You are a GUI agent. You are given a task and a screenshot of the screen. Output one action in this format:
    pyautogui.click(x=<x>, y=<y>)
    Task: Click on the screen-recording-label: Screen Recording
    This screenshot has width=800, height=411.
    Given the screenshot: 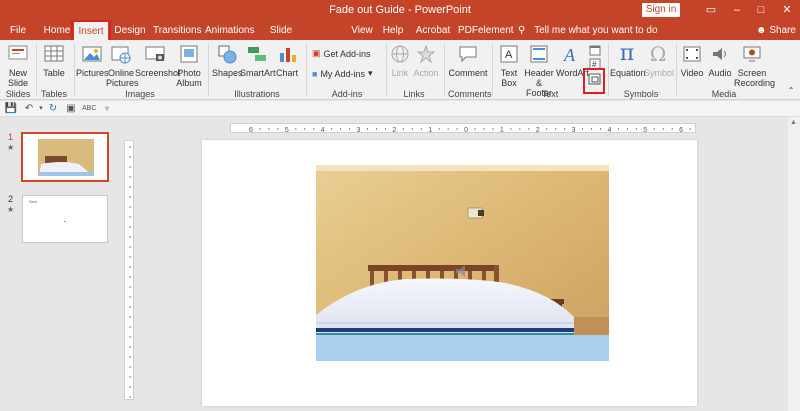 What is the action you would take?
    pyautogui.click(x=755, y=78)
    